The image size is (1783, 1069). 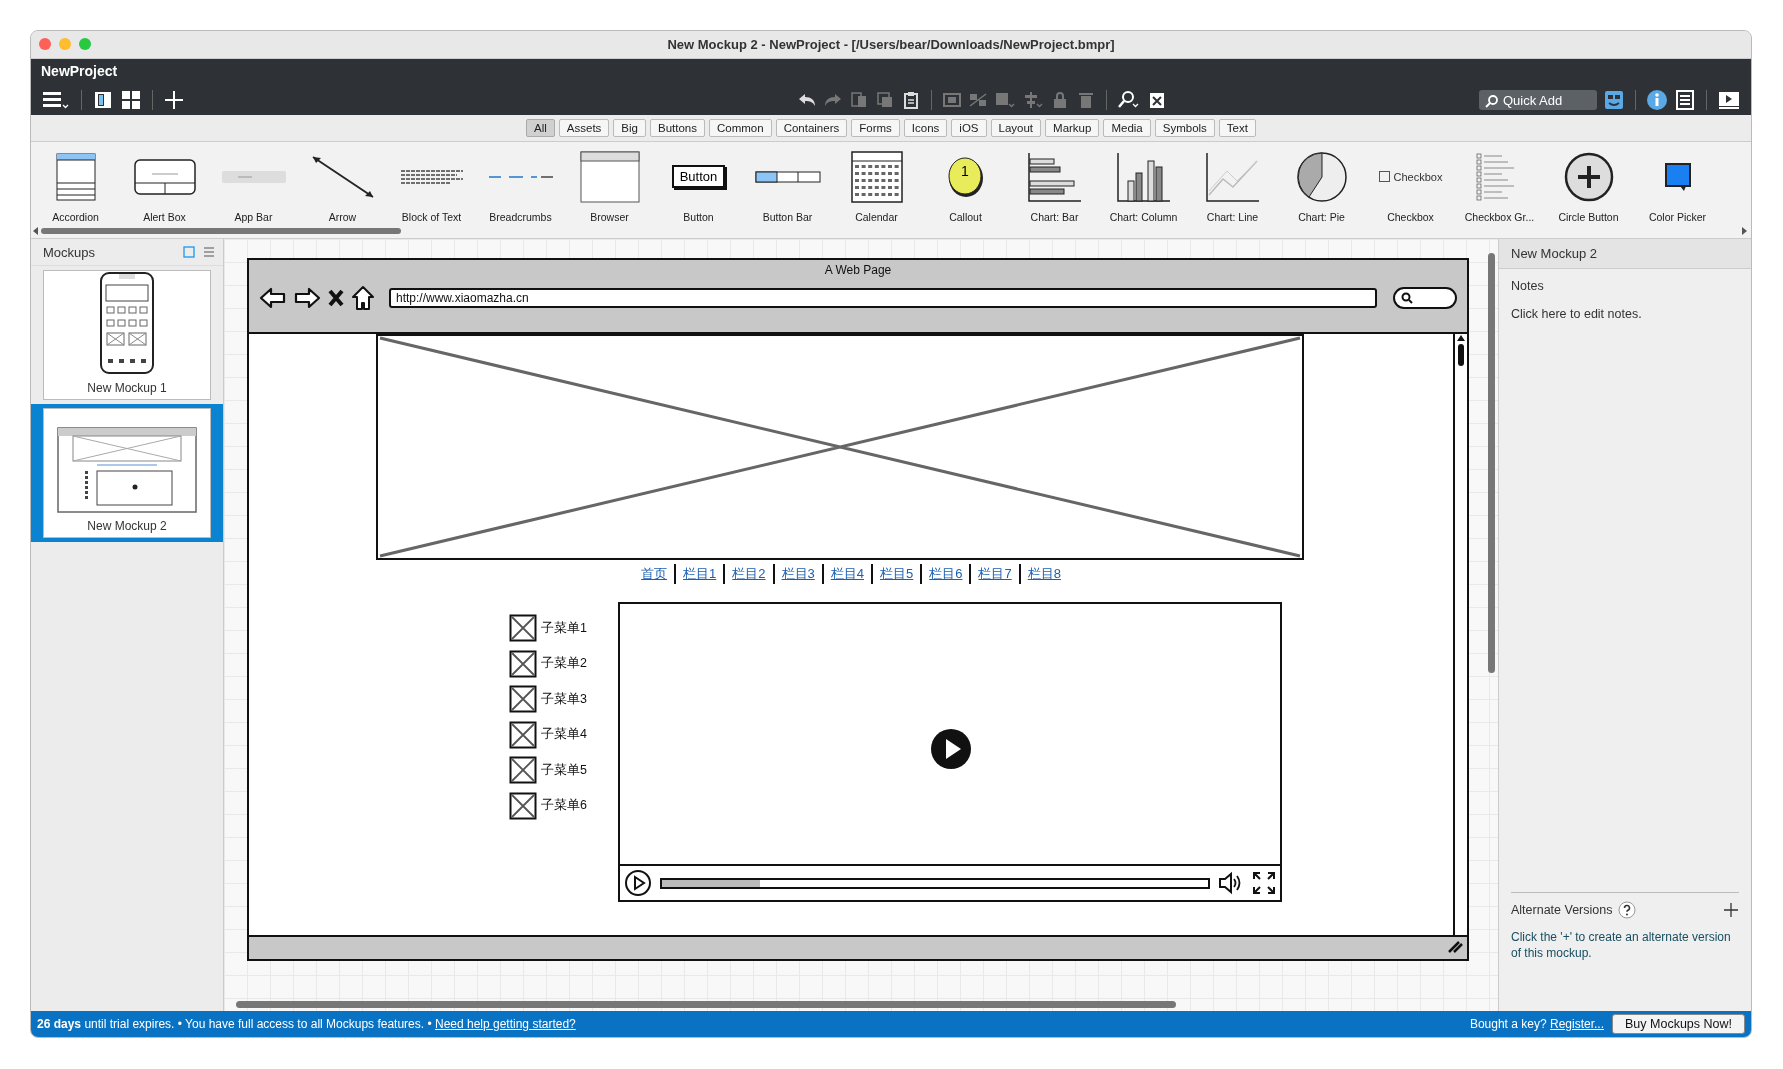 I want to click on play-button-icon, so click(x=951, y=749).